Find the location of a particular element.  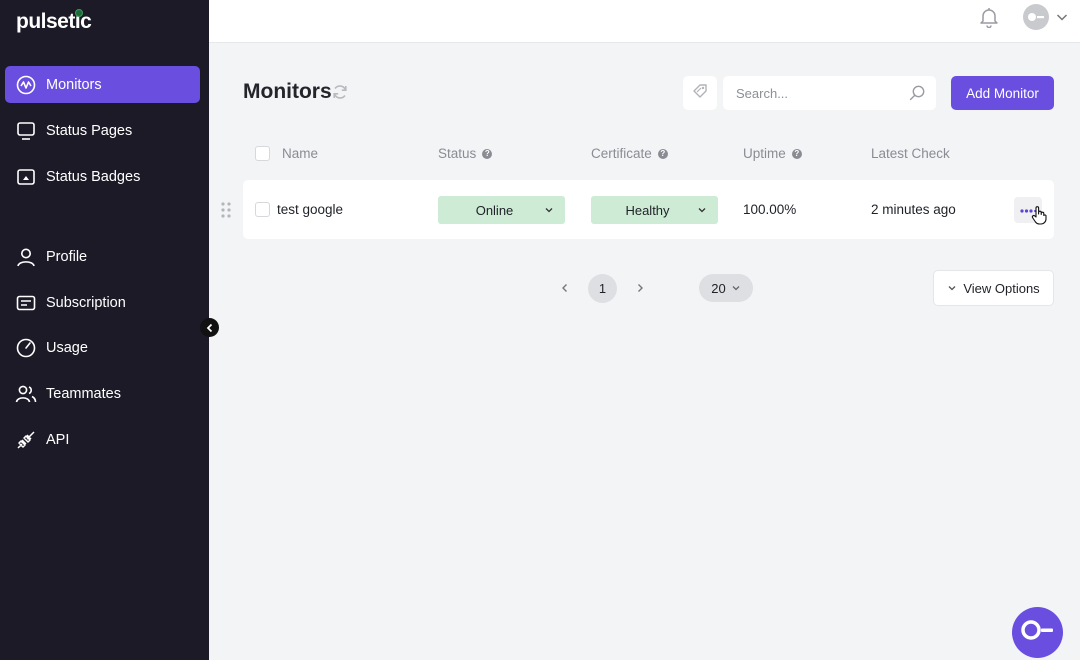

search-input is located at coordinates (808, 93).